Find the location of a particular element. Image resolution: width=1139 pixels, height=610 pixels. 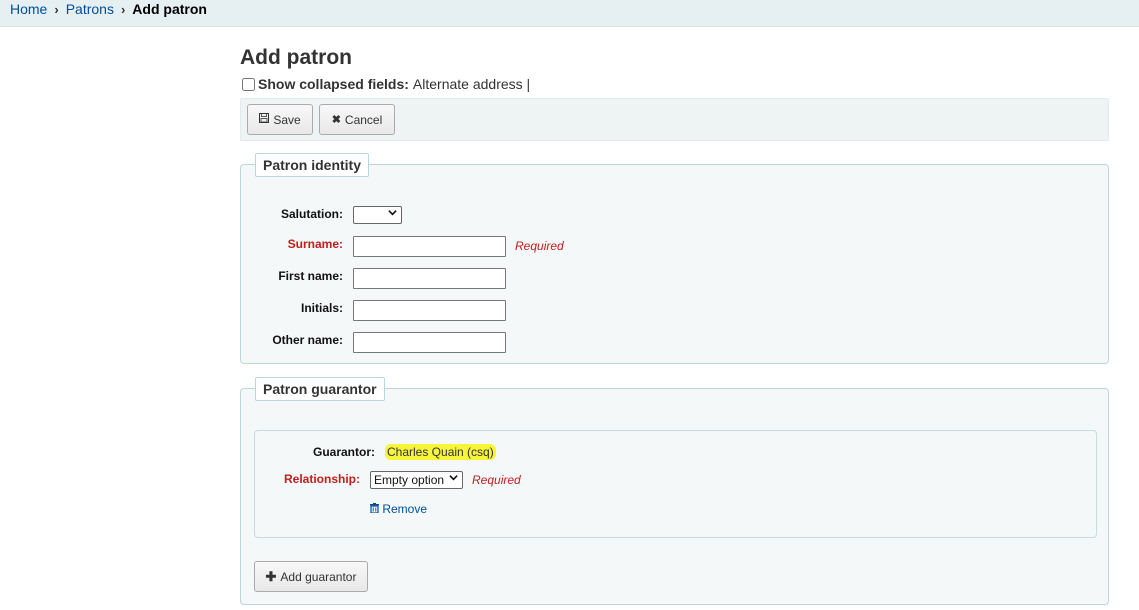

firstname-label: First name: is located at coordinates (310, 276).